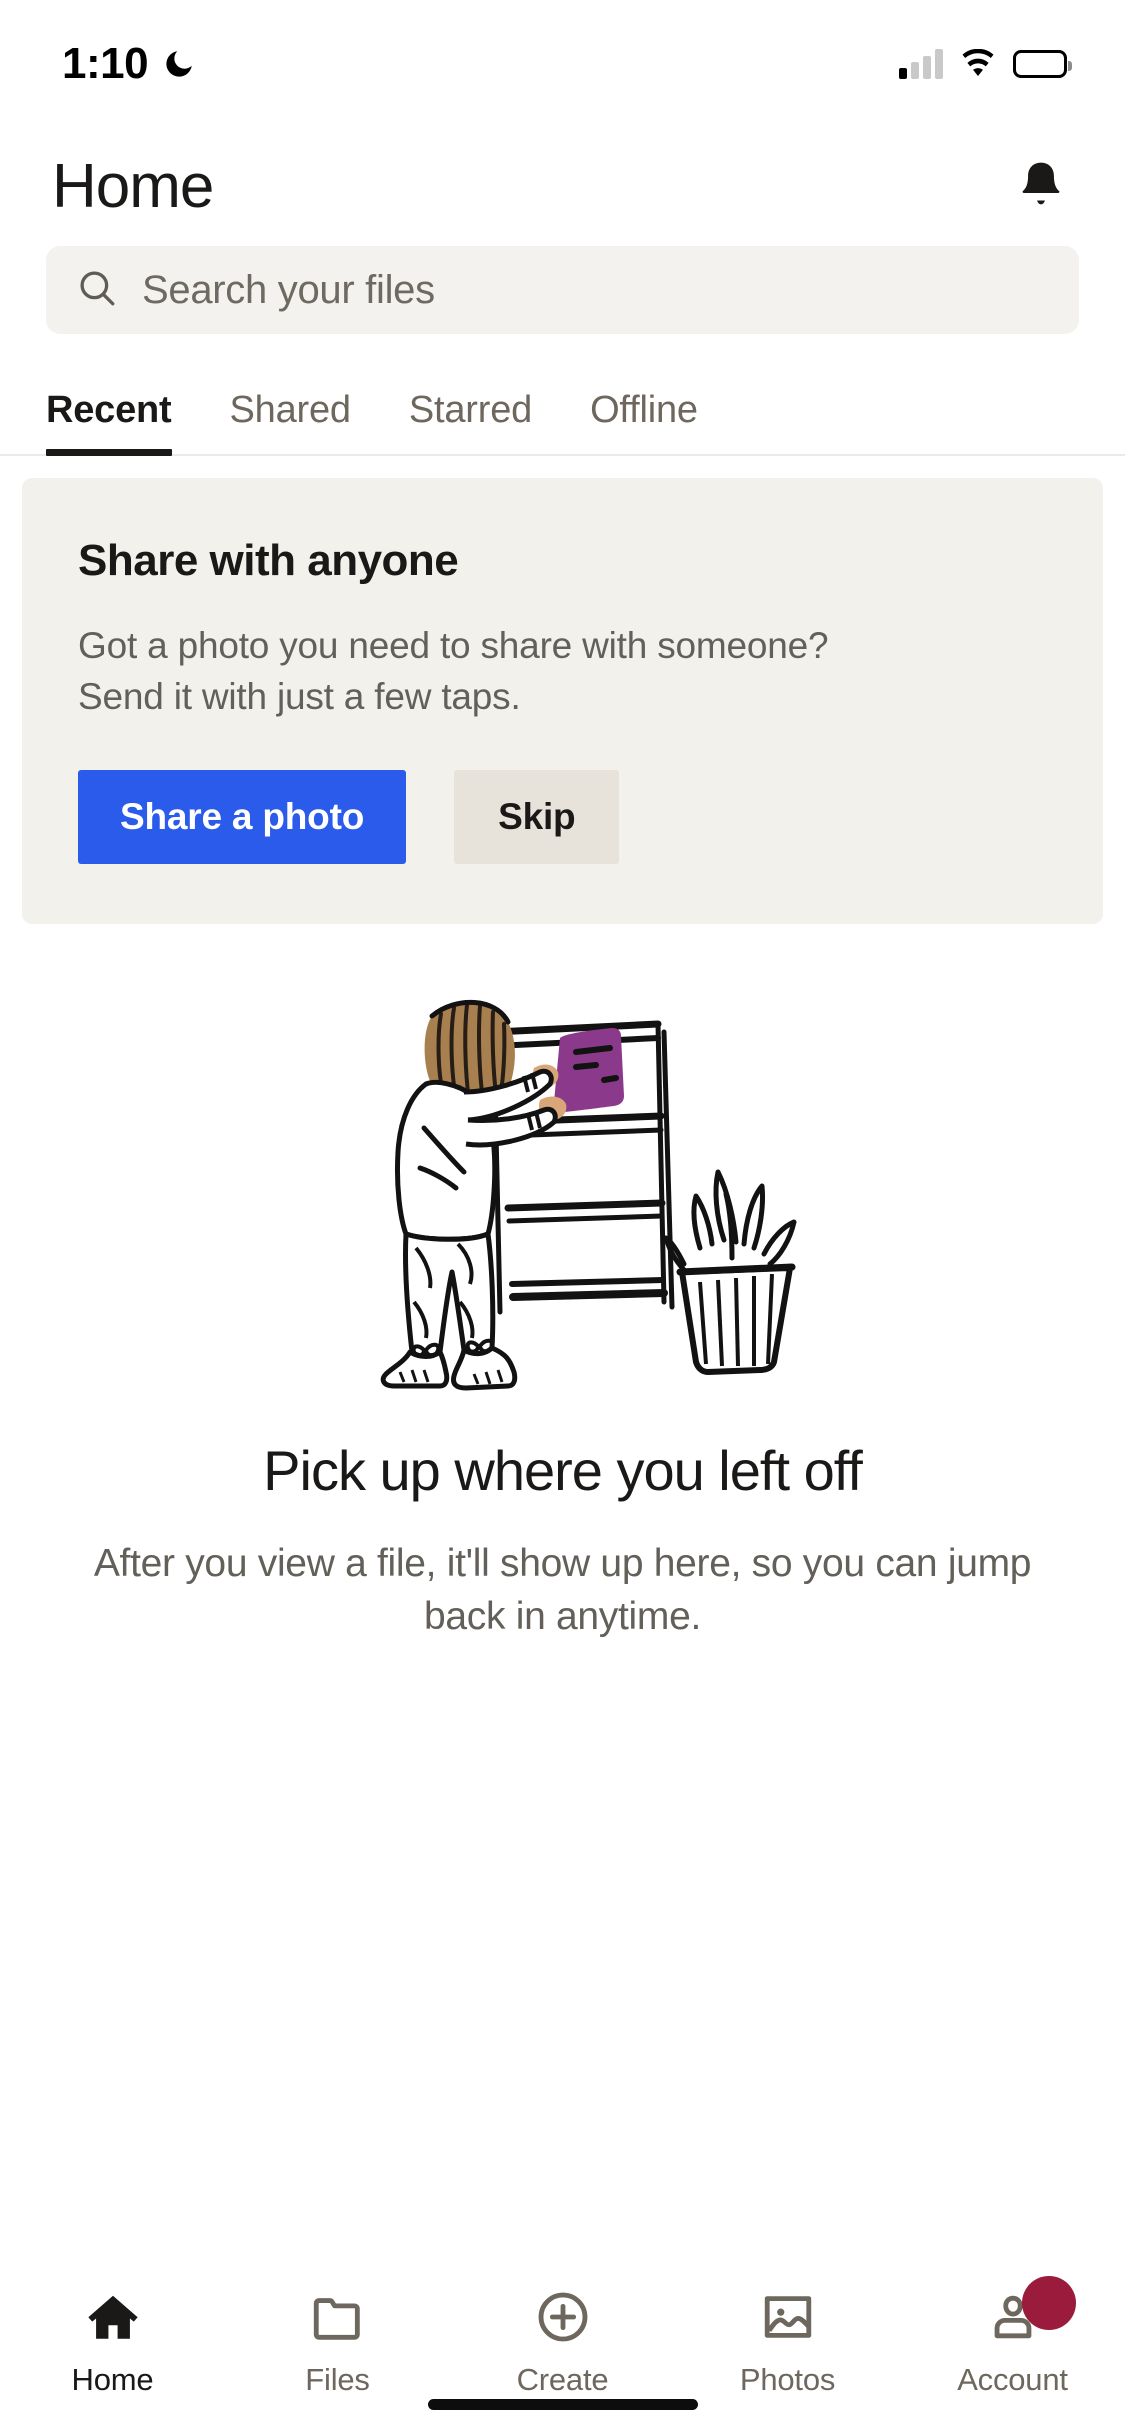 This screenshot has height=2436, width=1125. What do you see at coordinates (268, 560) in the screenshot?
I see `promo-title: Share with anyone` at bounding box center [268, 560].